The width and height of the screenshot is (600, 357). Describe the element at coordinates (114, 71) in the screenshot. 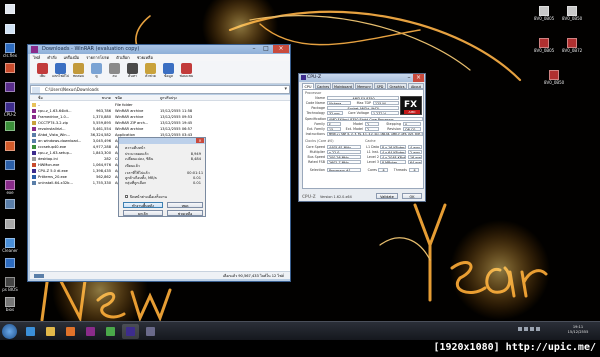

I see `toolbar-button-delete: ลบ` at that location.